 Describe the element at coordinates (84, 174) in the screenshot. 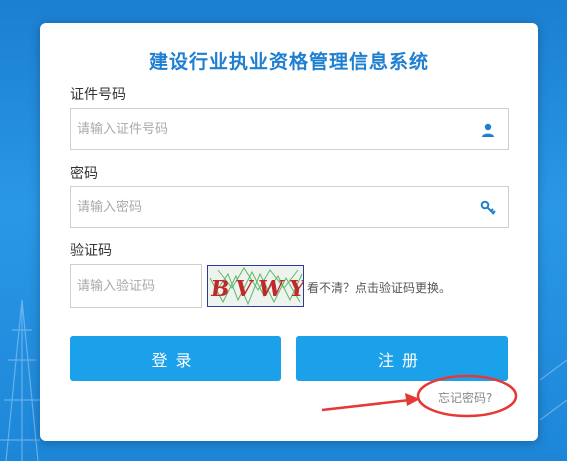

I see `password-label: 密码` at that location.